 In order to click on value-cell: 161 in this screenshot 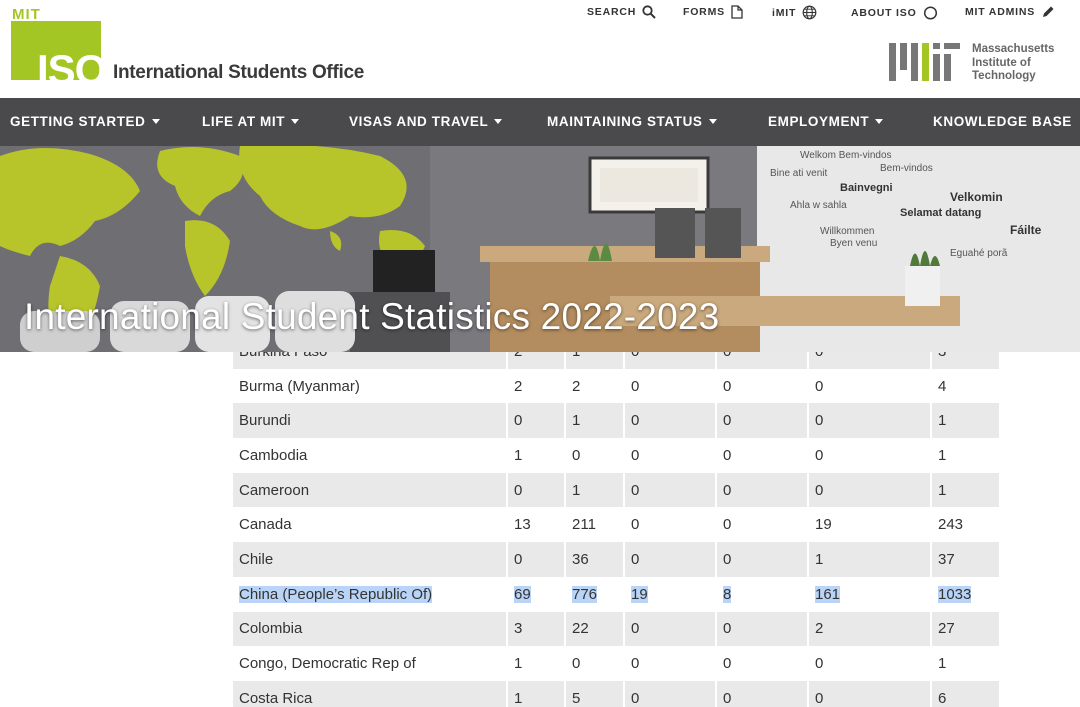, I will do `click(869, 594)`.